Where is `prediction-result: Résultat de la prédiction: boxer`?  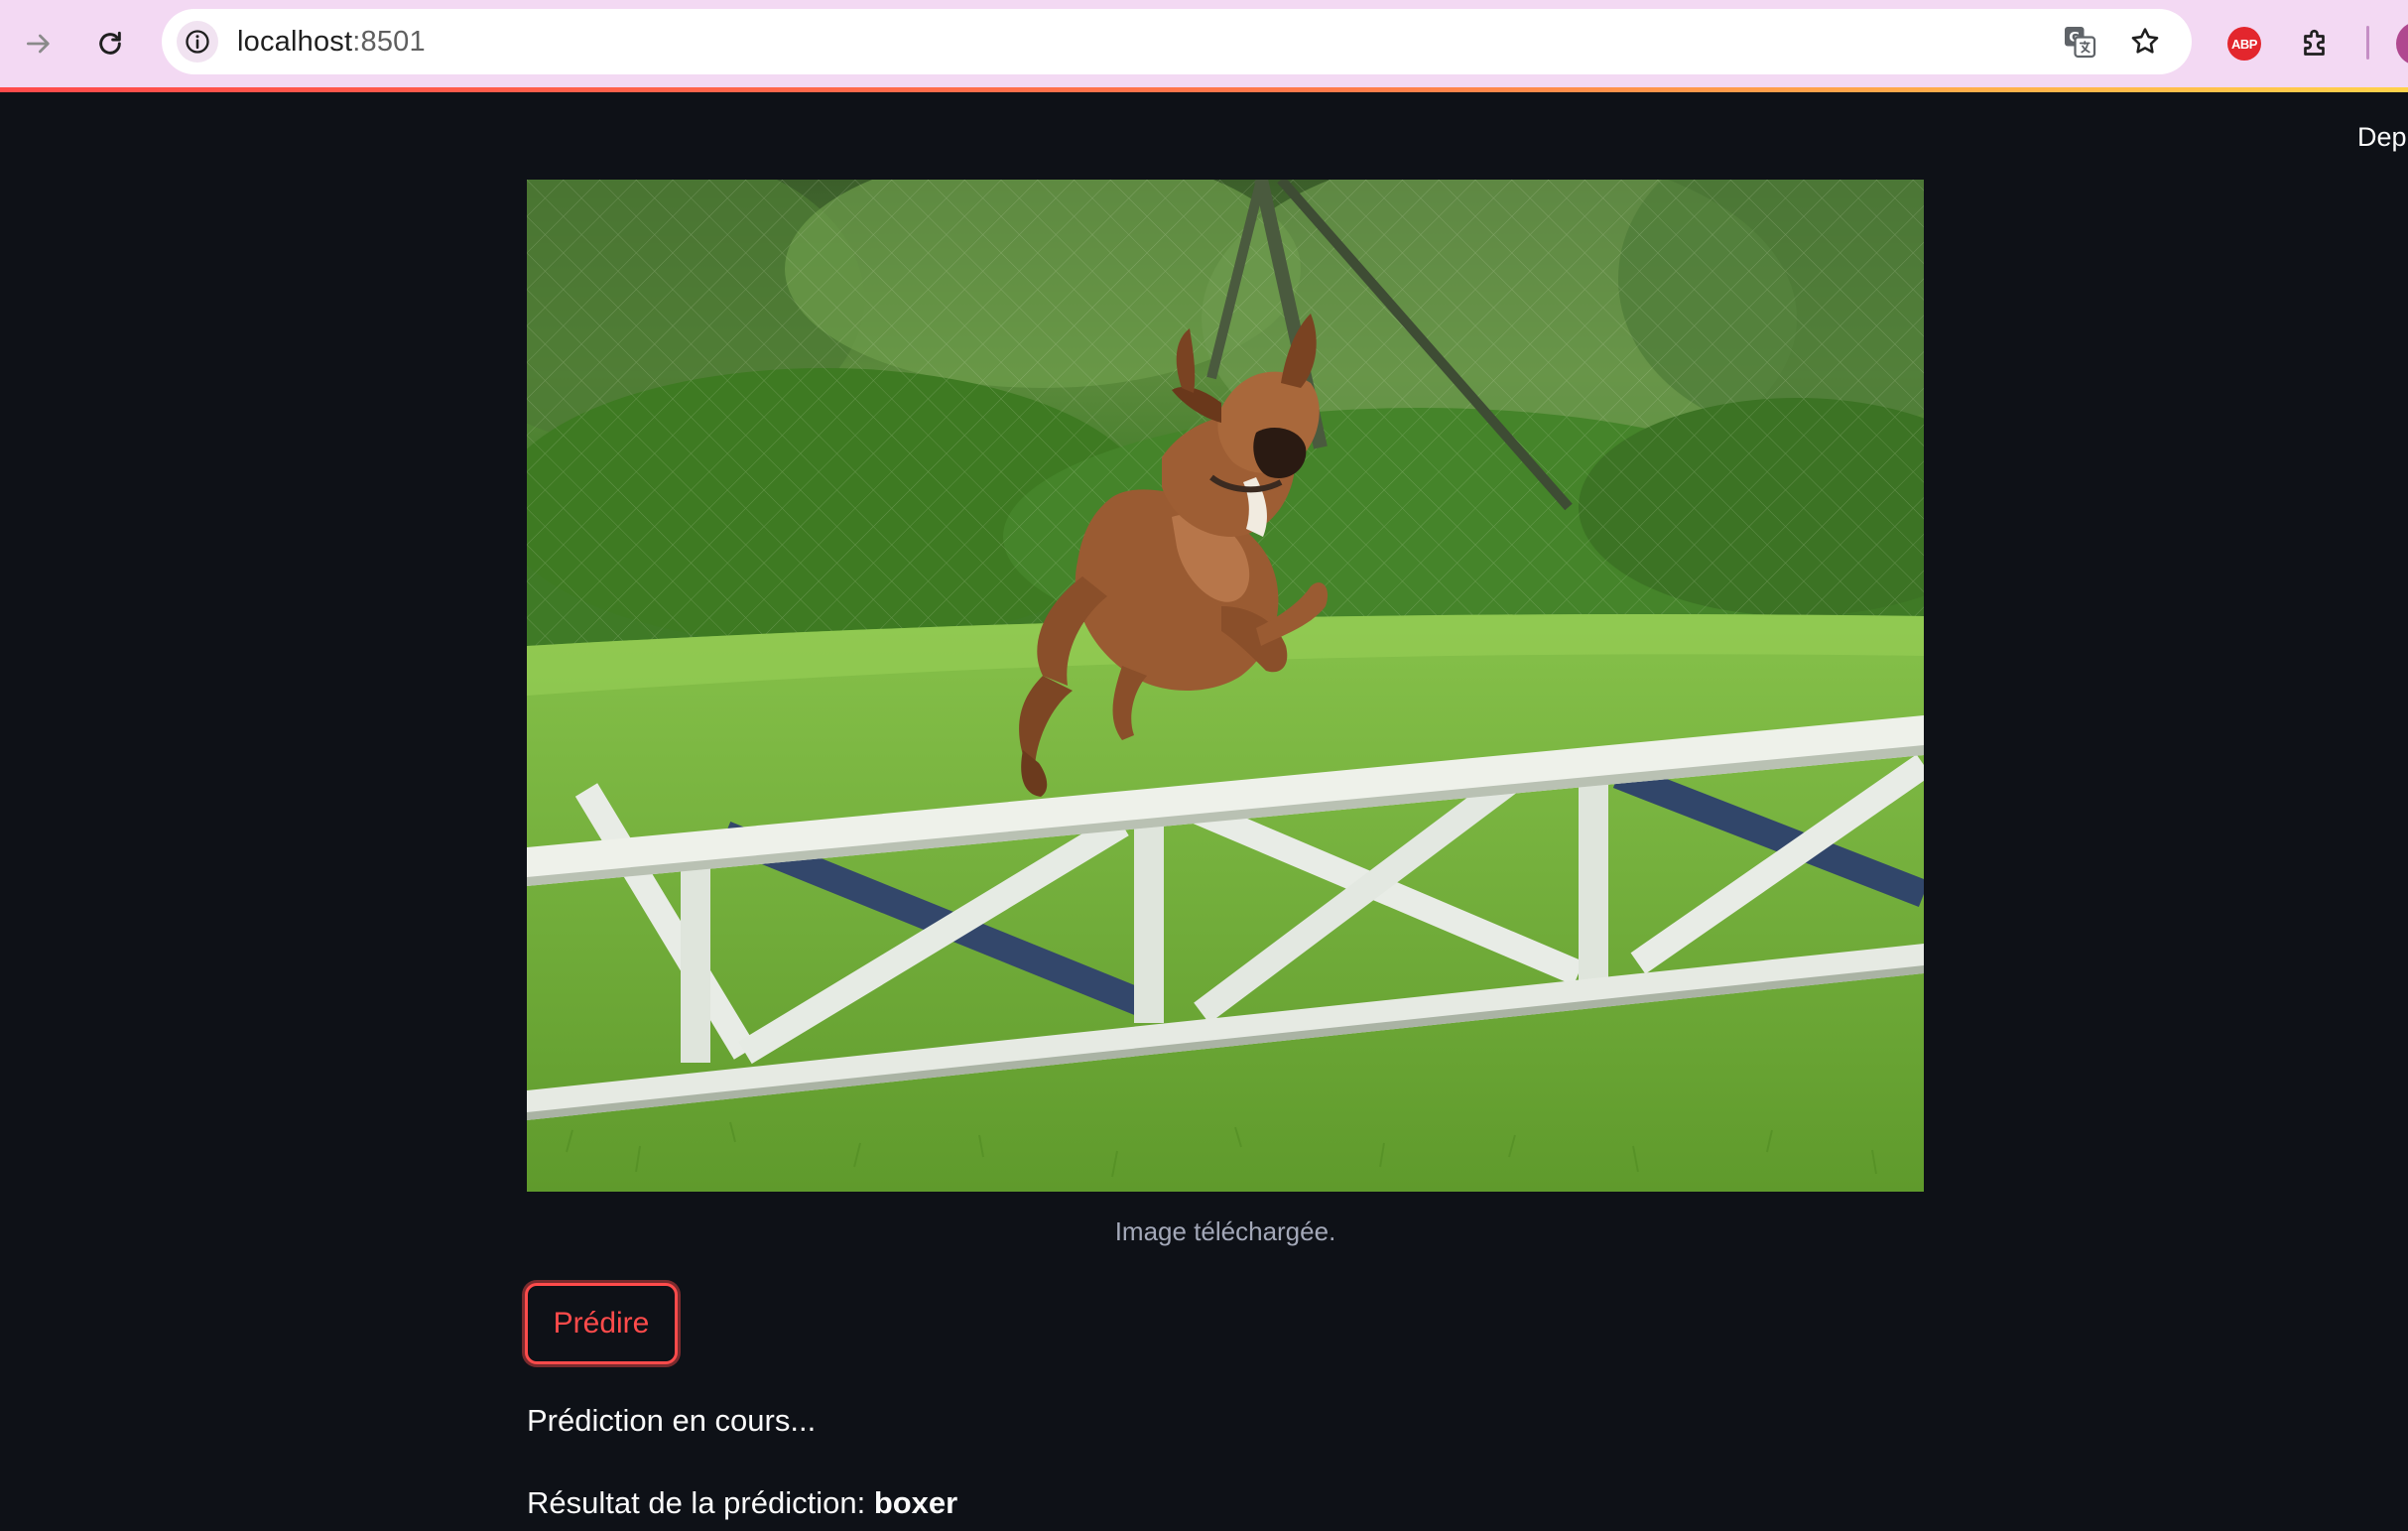
prediction-result: Résultat de la prédiction: boxer is located at coordinates (742, 1503).